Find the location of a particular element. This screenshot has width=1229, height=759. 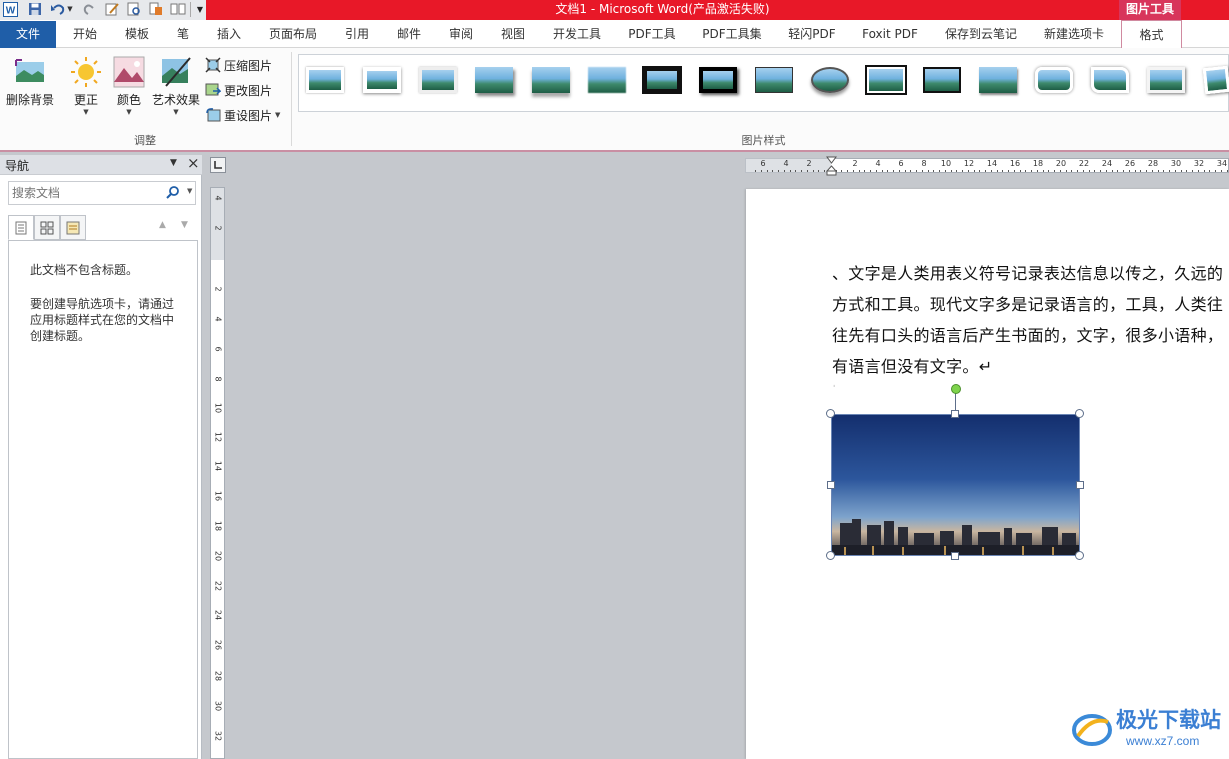

tab-selector is located at coordinates (218, 165).